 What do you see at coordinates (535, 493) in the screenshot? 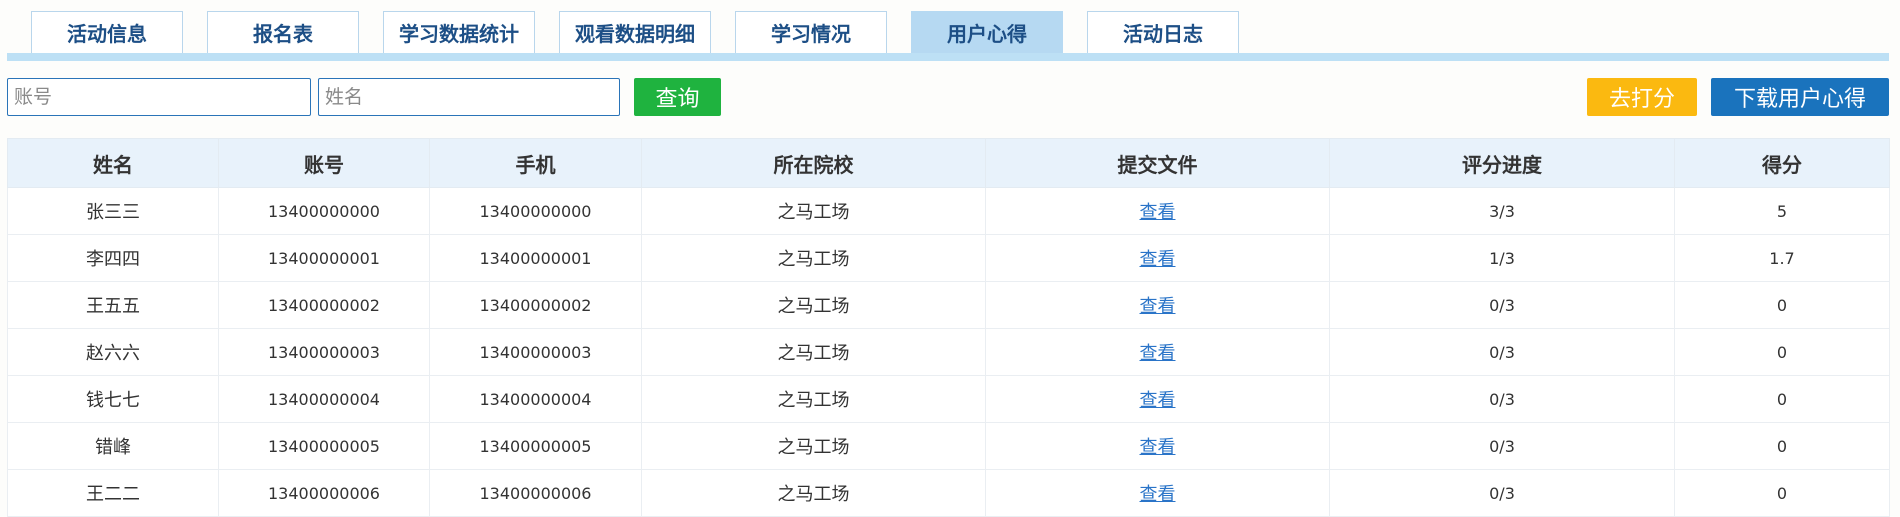
I see `cell-phone: 13400000006` at bounding box center [535, 493].